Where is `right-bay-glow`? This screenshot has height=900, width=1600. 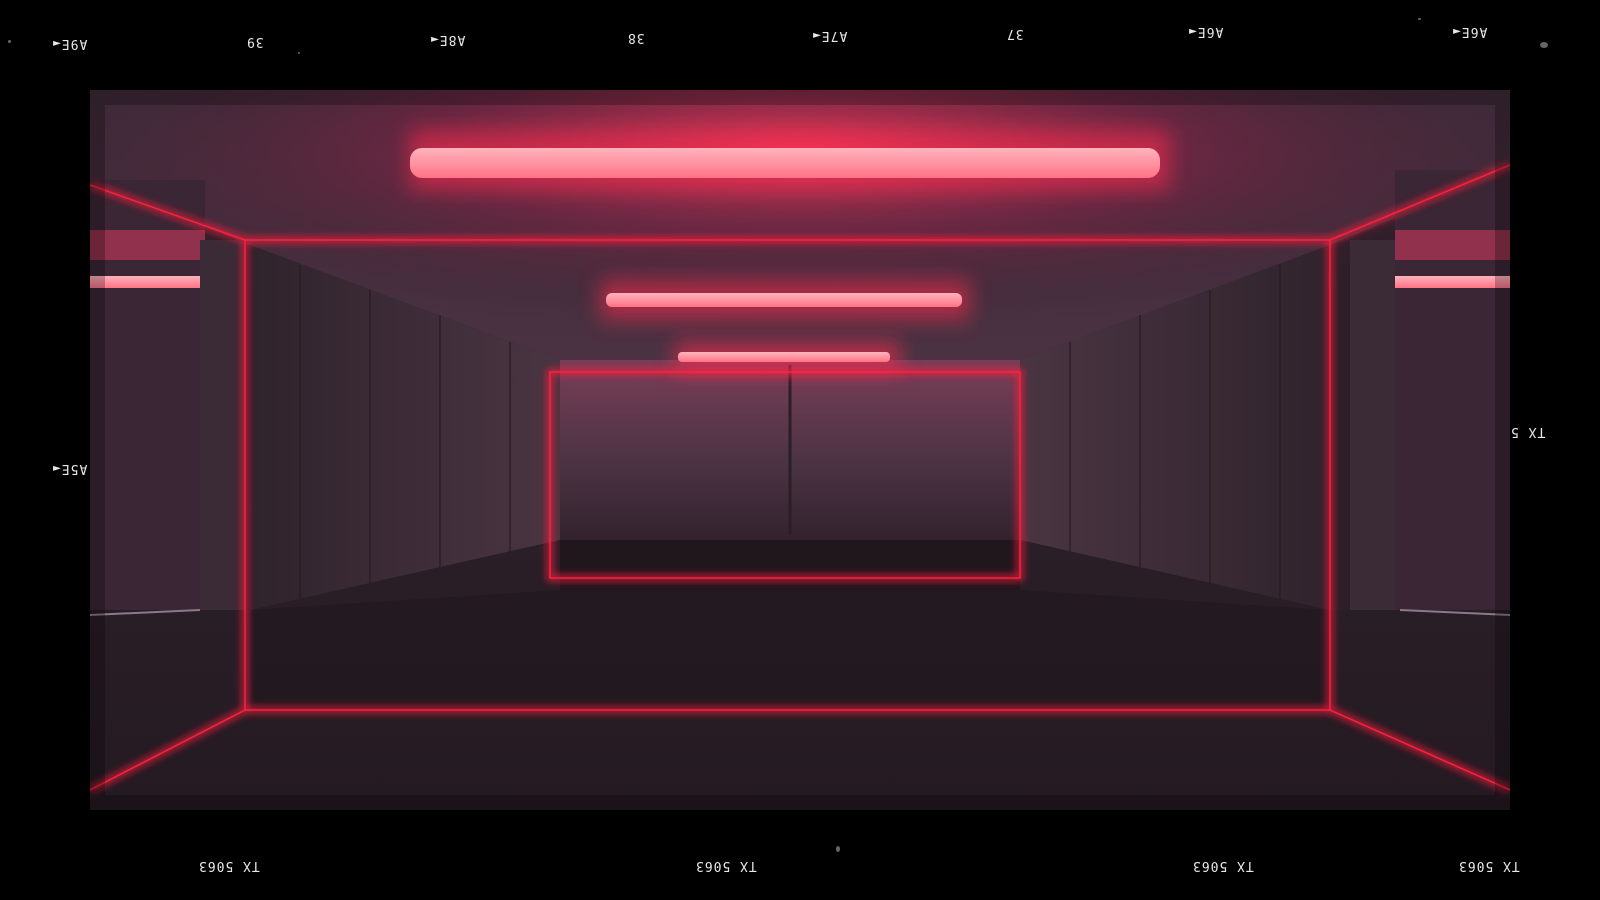 right-bay-glow is located at coordinates (1452, 245).